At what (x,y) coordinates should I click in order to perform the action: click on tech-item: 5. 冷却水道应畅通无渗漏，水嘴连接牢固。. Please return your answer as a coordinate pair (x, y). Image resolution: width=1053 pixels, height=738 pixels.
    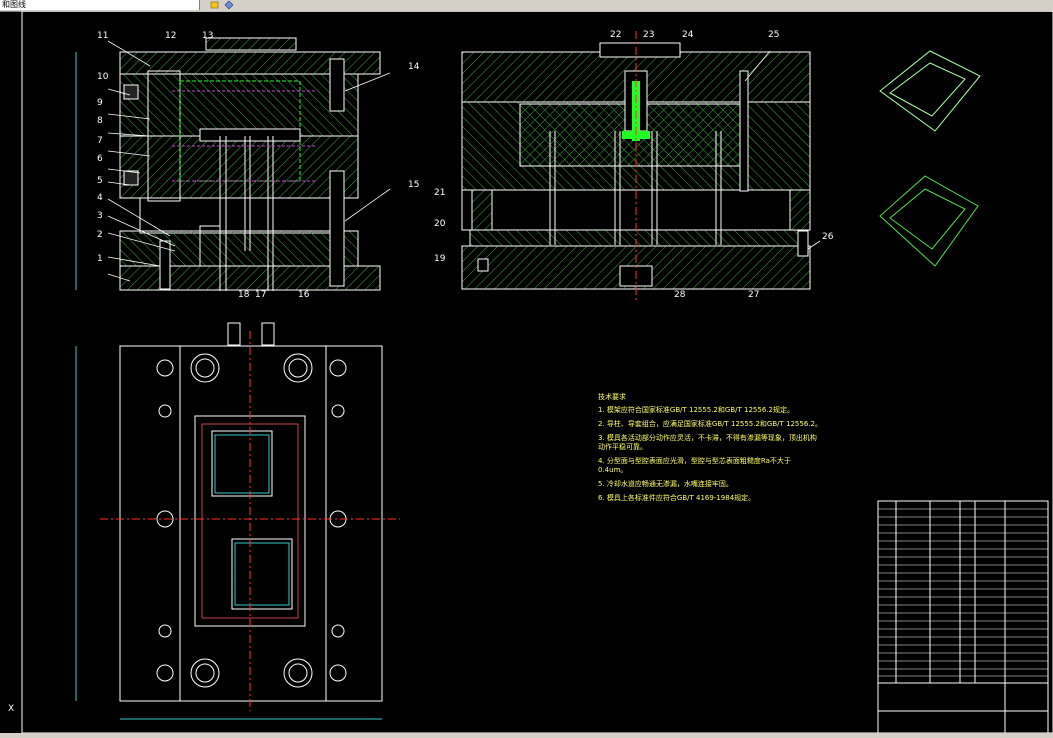
    Looking at the image, I should click on (665, 484).